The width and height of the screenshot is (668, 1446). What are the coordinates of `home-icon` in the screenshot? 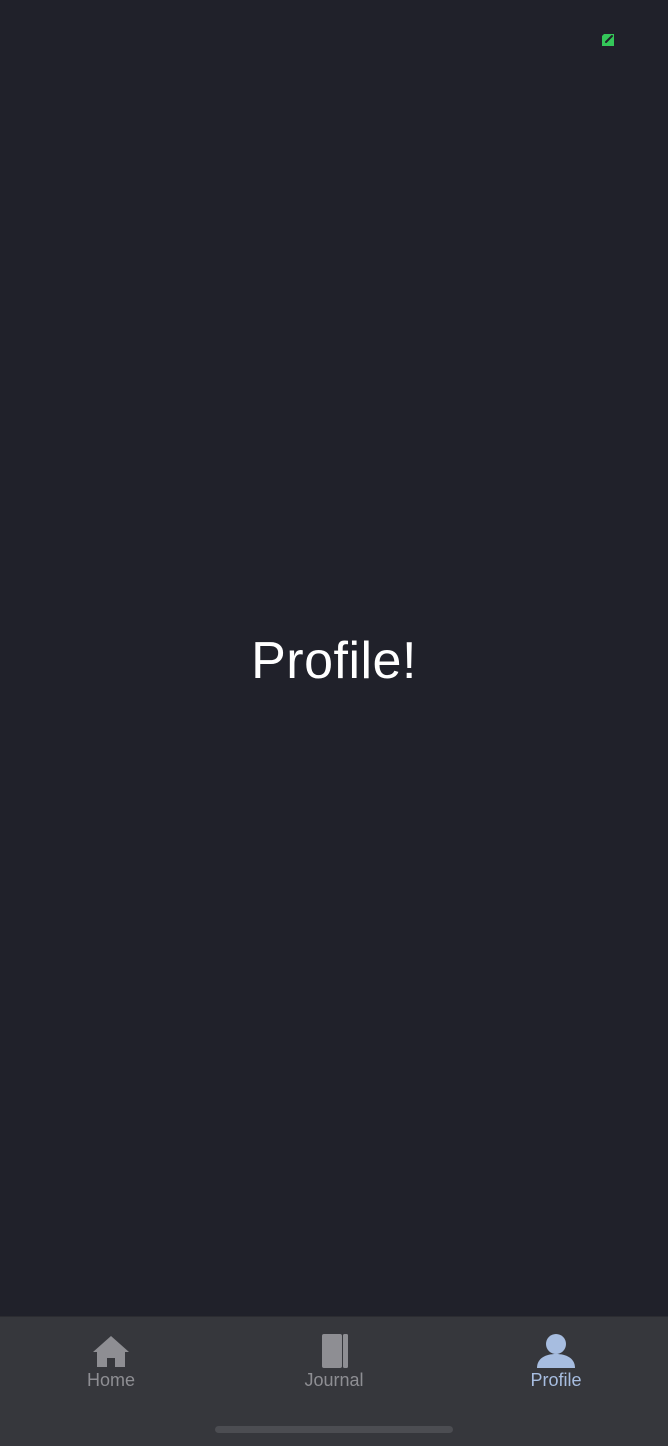 It's located at (111, 1351).